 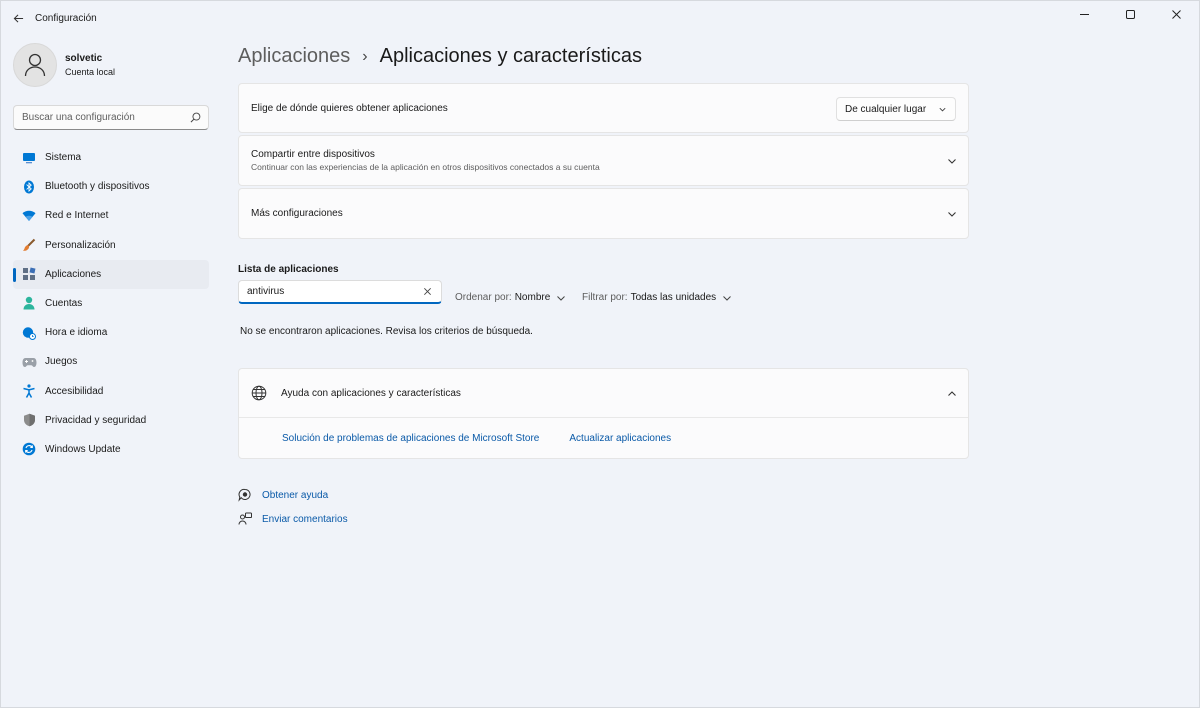 What do you see at coordinates (288, 269) in the screenshot?
I see `app-list-title: Lista de aplicaciones` at bounding box center [288, 269].